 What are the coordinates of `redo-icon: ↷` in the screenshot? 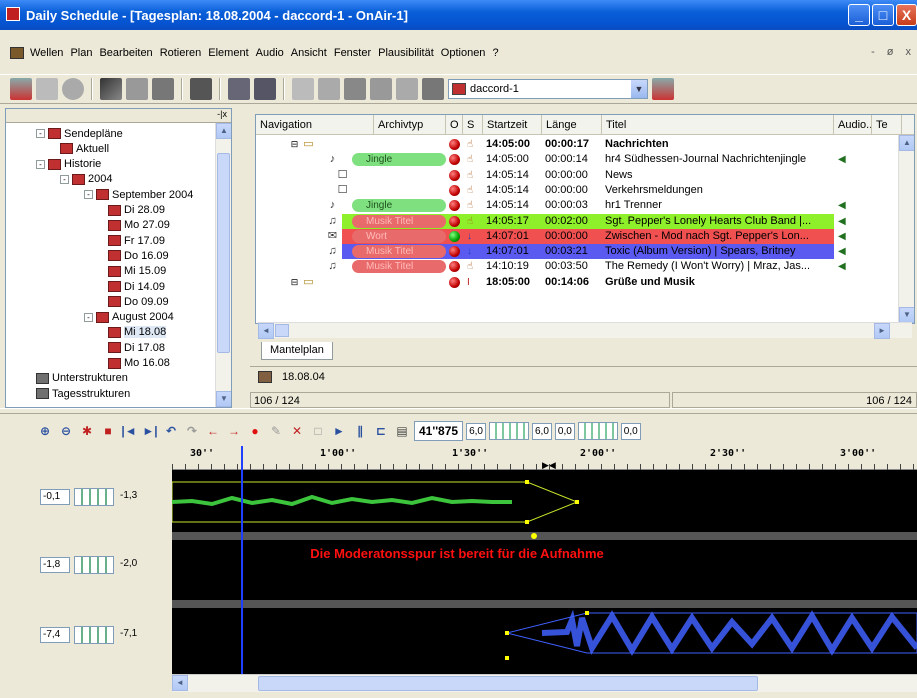 It's located at (192, 431).